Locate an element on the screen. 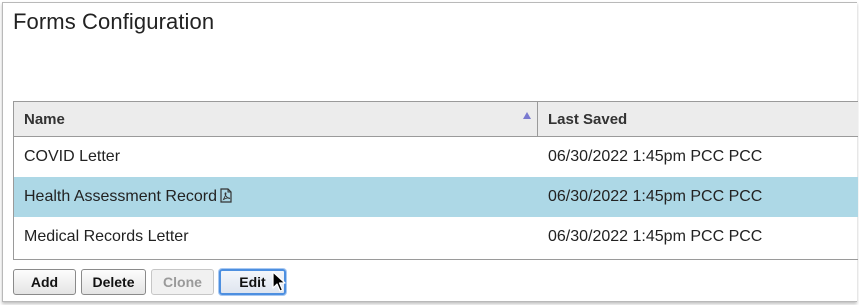 This screenshot has height=305, width=859. column-header-name: Name is located at coordinates (276, 119).